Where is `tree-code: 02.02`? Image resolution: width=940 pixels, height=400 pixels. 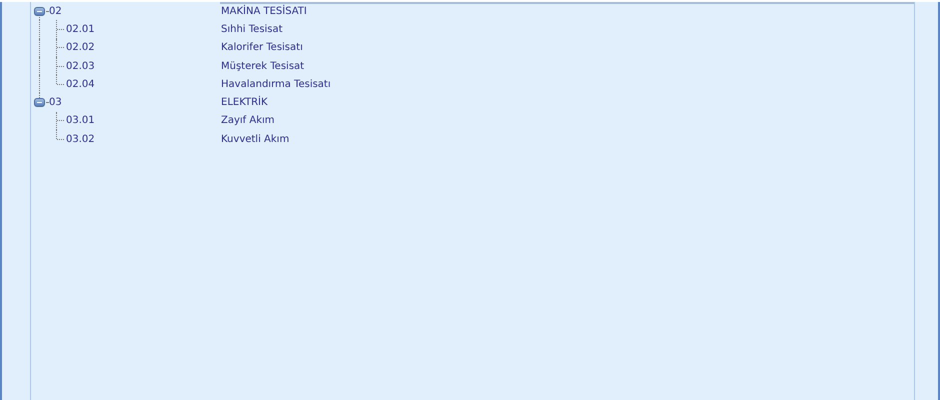 tree-code: 02.02 is located at coordinates (80, 48).